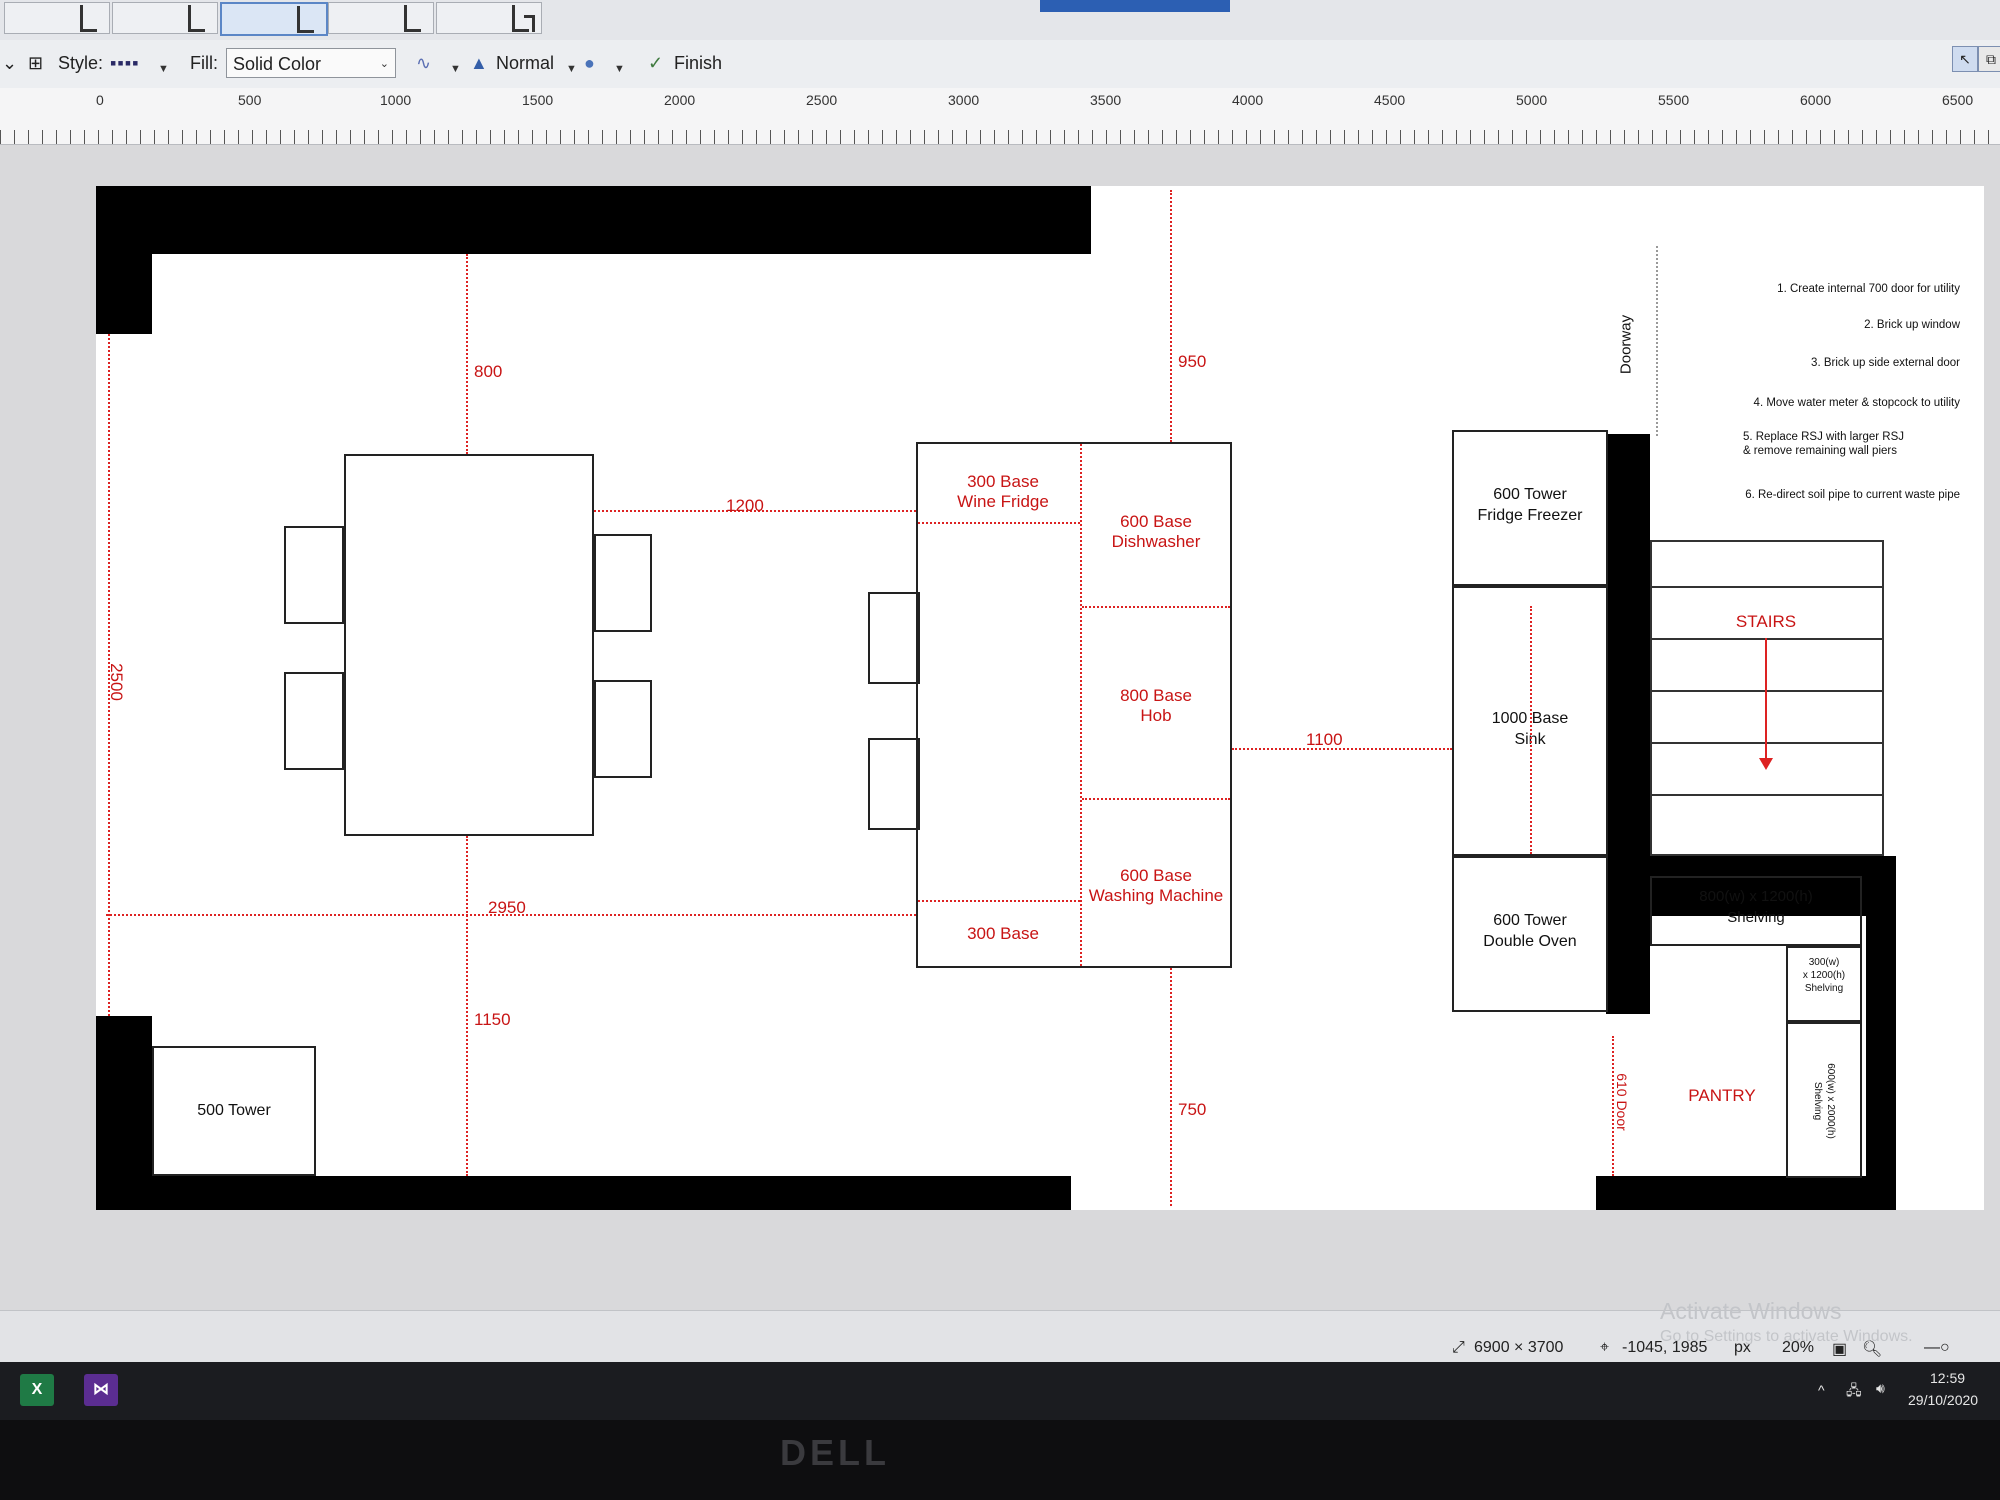 This screenshot has width=2000, height=1500. What do you see at coordinates (455, 69) in the screenshot?
I see `curve-caret-icon: ▼` at bounding box center [455, 69].